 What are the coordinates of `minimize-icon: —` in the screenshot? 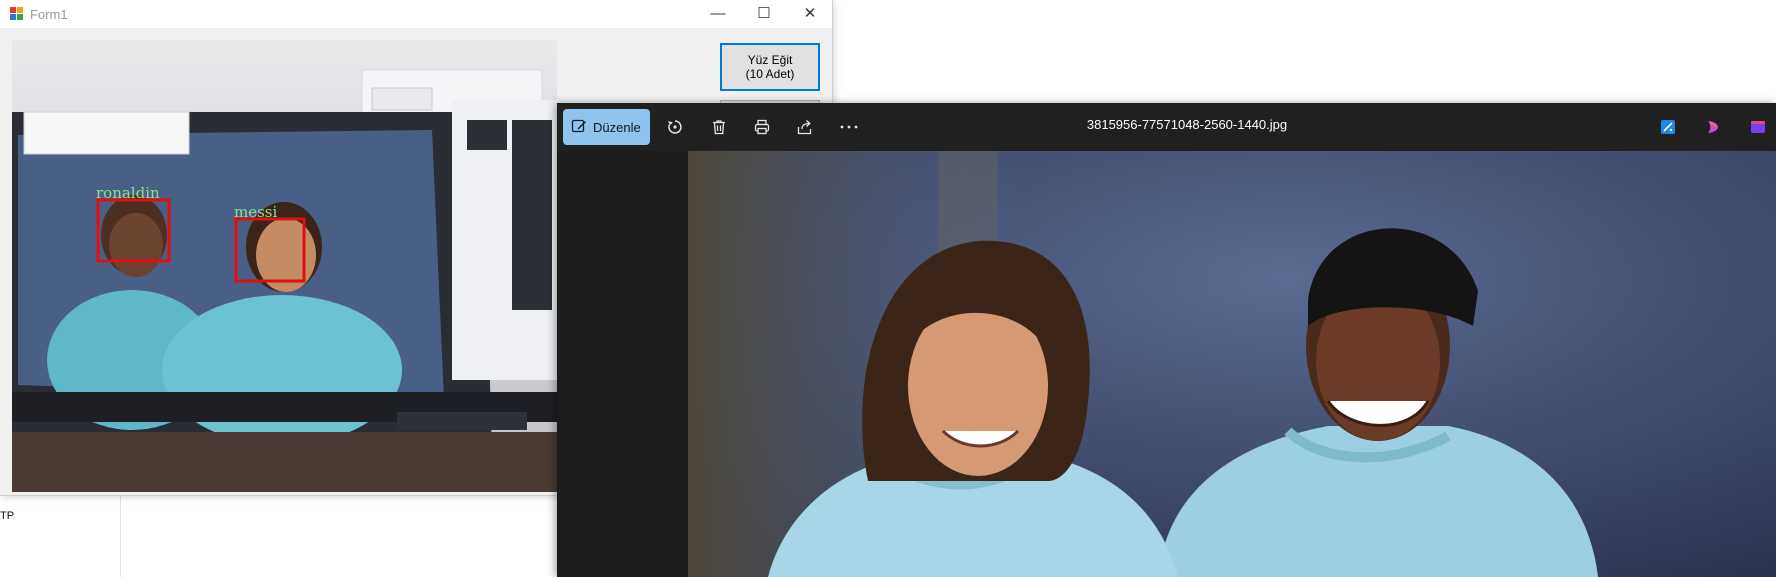 It's located at (718, 13).